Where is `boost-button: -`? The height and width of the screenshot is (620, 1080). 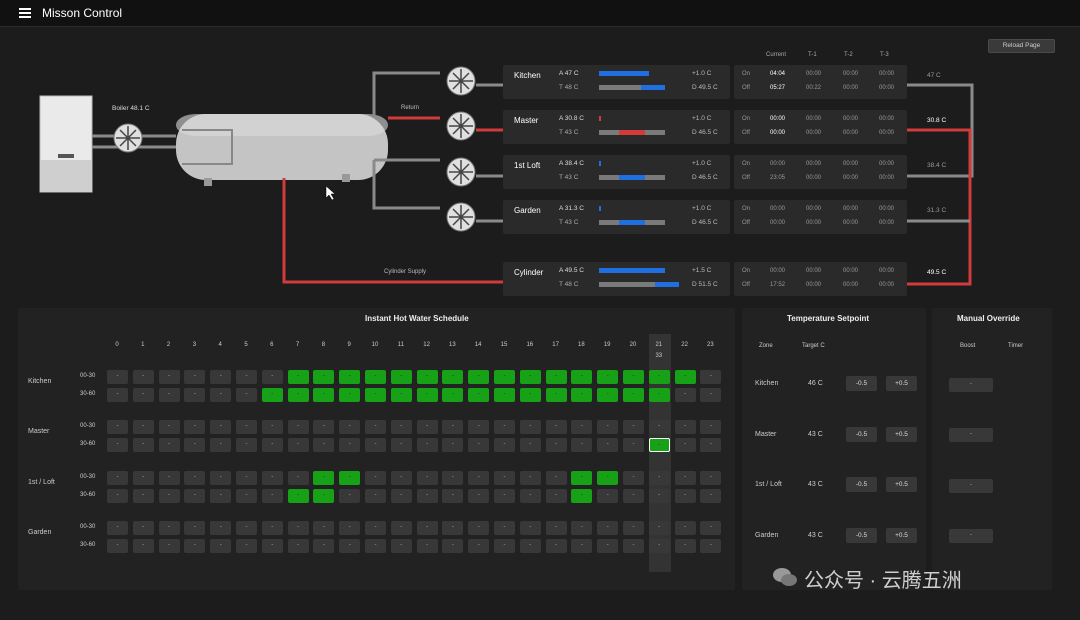 boost-button: - is located at coordinates (971, 435).